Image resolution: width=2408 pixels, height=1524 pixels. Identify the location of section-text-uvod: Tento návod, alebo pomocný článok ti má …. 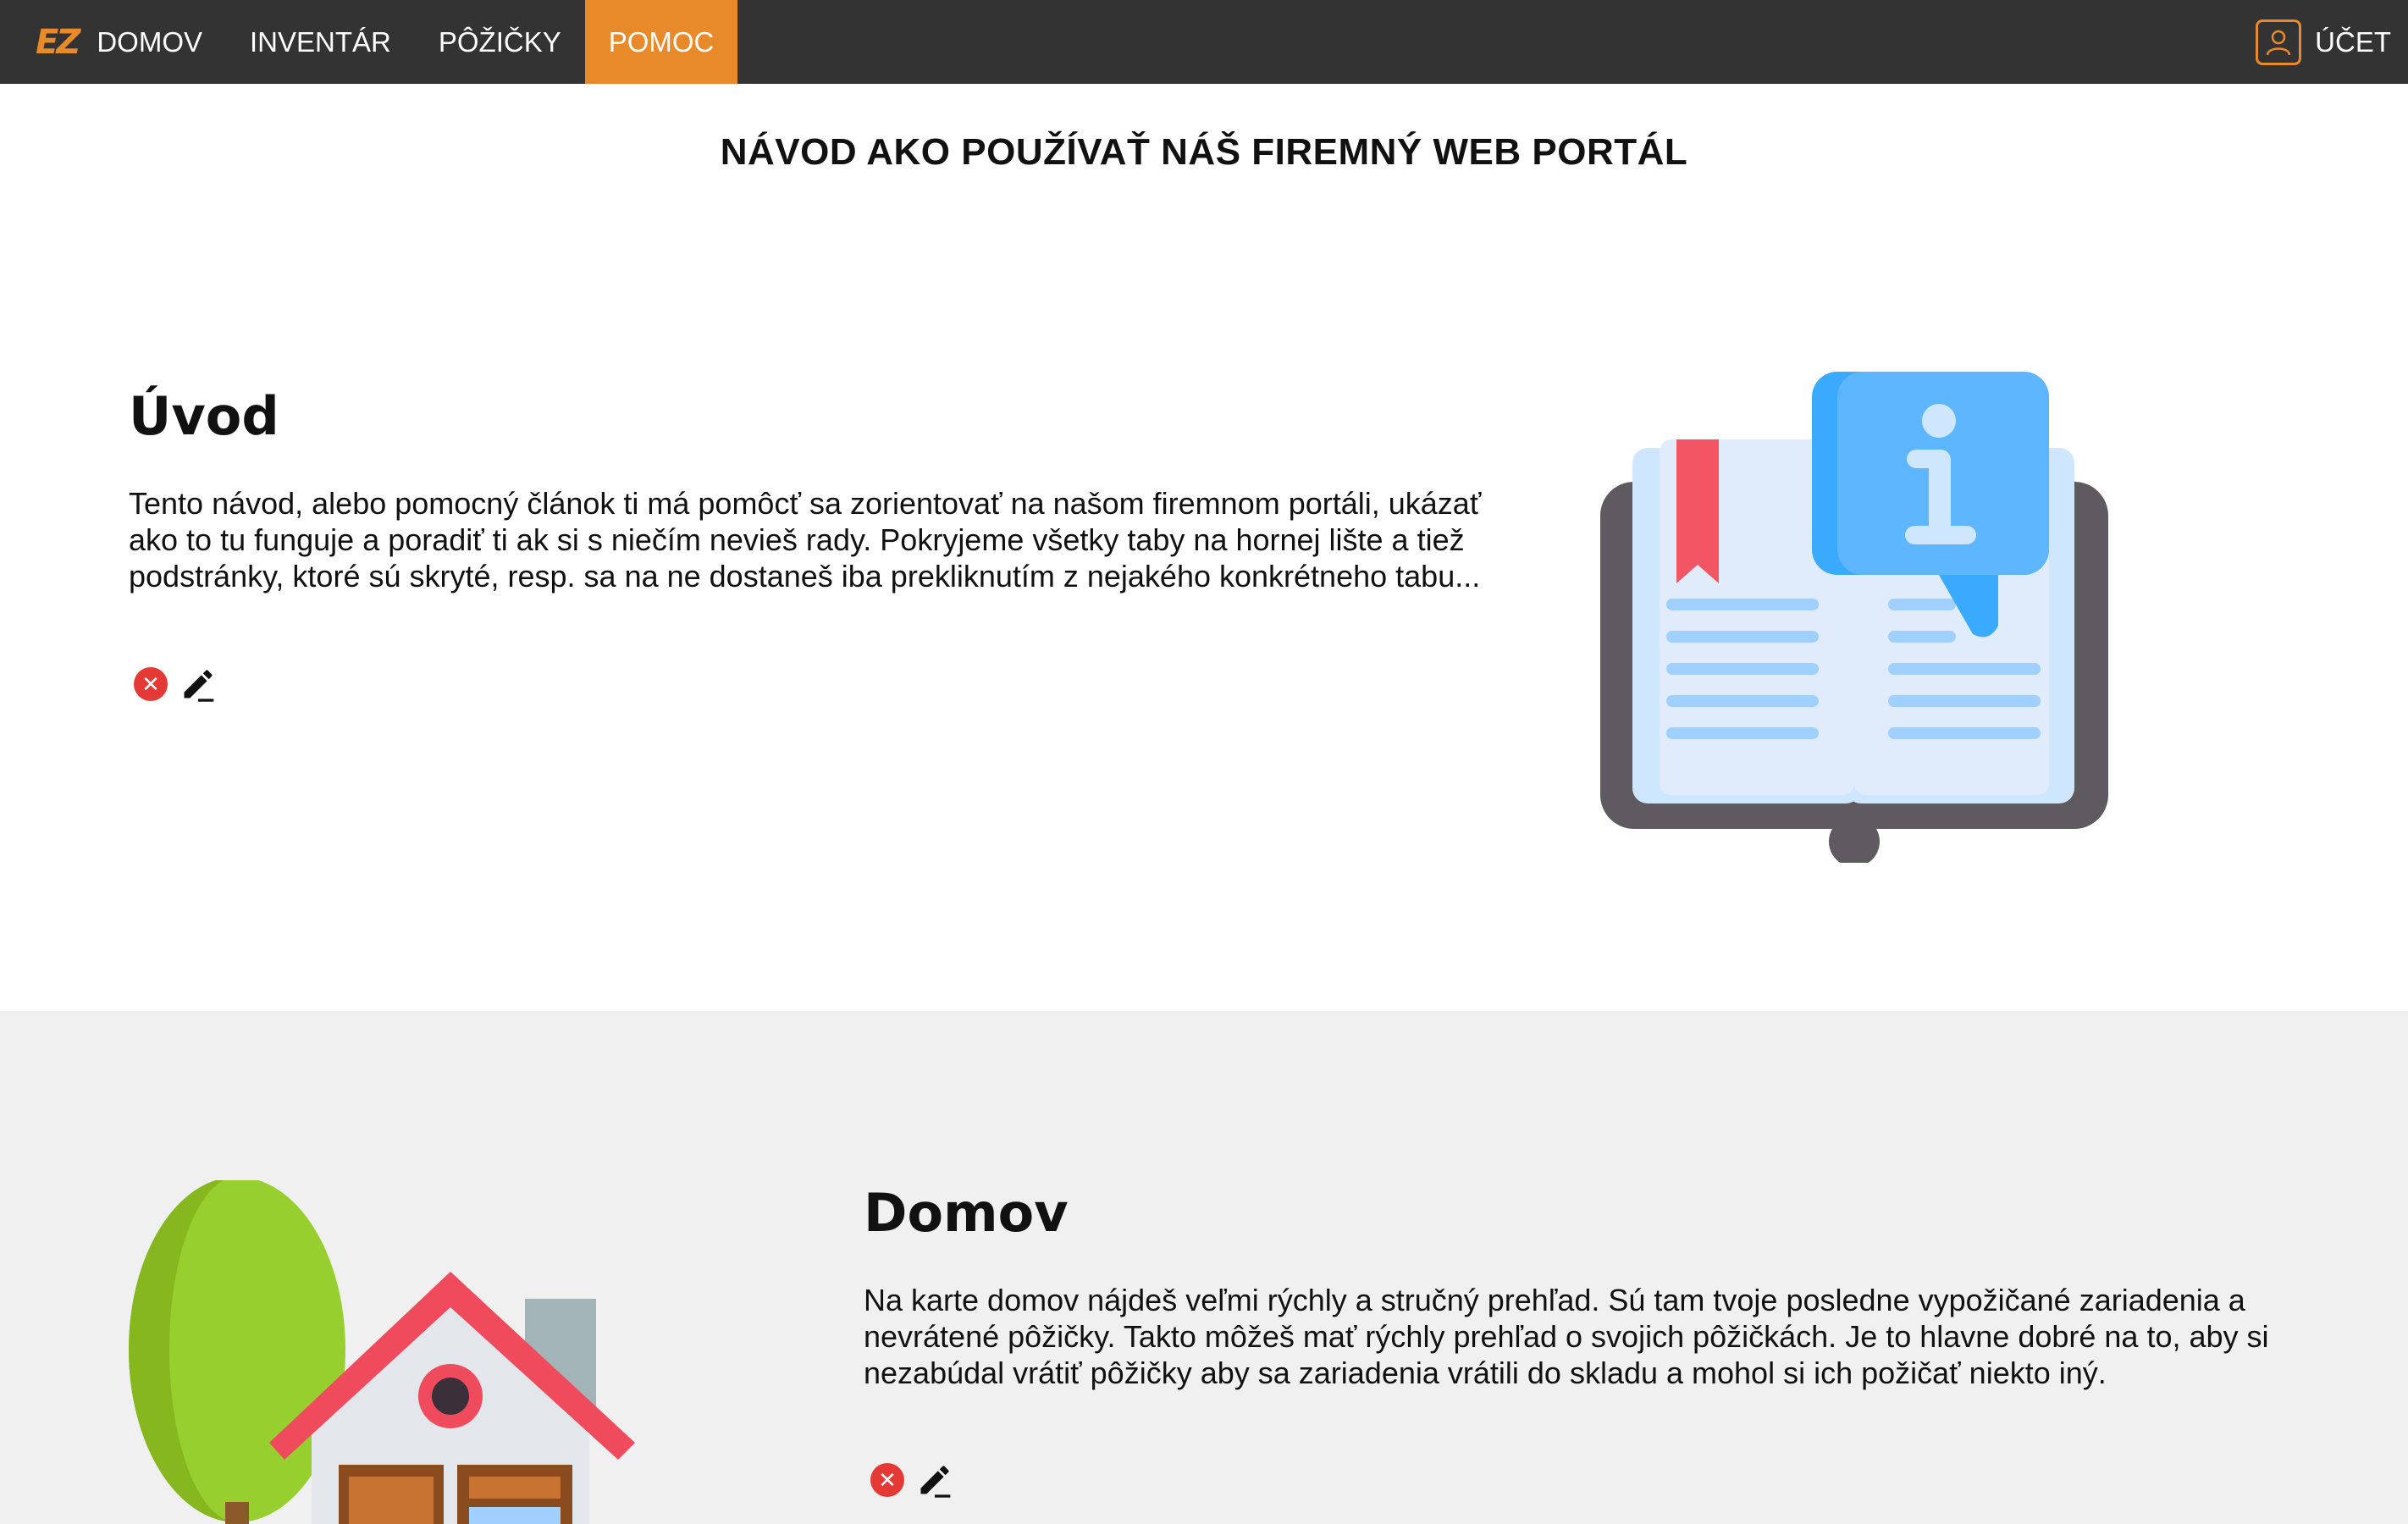
(805, 540).